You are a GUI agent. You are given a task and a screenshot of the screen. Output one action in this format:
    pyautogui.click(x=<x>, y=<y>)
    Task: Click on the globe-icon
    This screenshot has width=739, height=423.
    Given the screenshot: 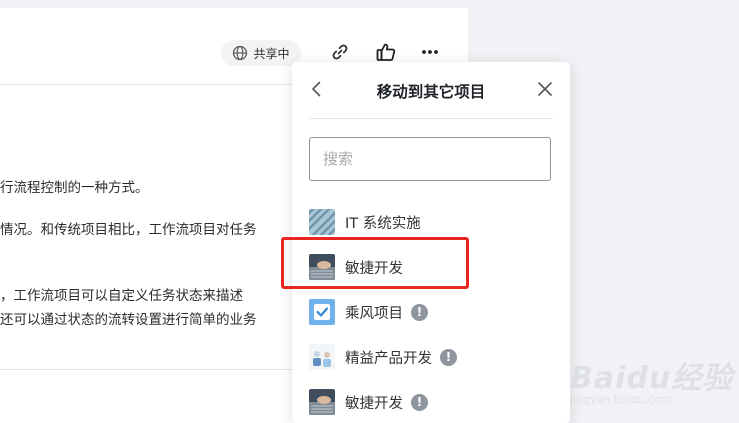 What is the action you would take?
    pyautogui.click(x=240, y=53)
    